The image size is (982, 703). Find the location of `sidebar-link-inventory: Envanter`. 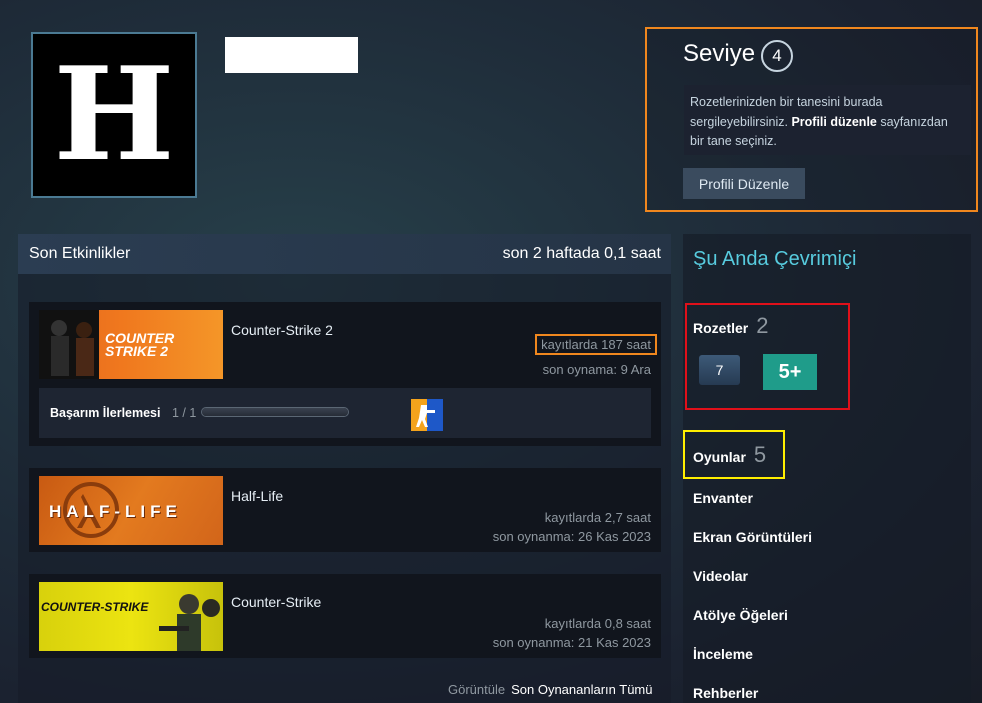

sidebar-link-inventory: Envanter is located at coordinates (723, 498).